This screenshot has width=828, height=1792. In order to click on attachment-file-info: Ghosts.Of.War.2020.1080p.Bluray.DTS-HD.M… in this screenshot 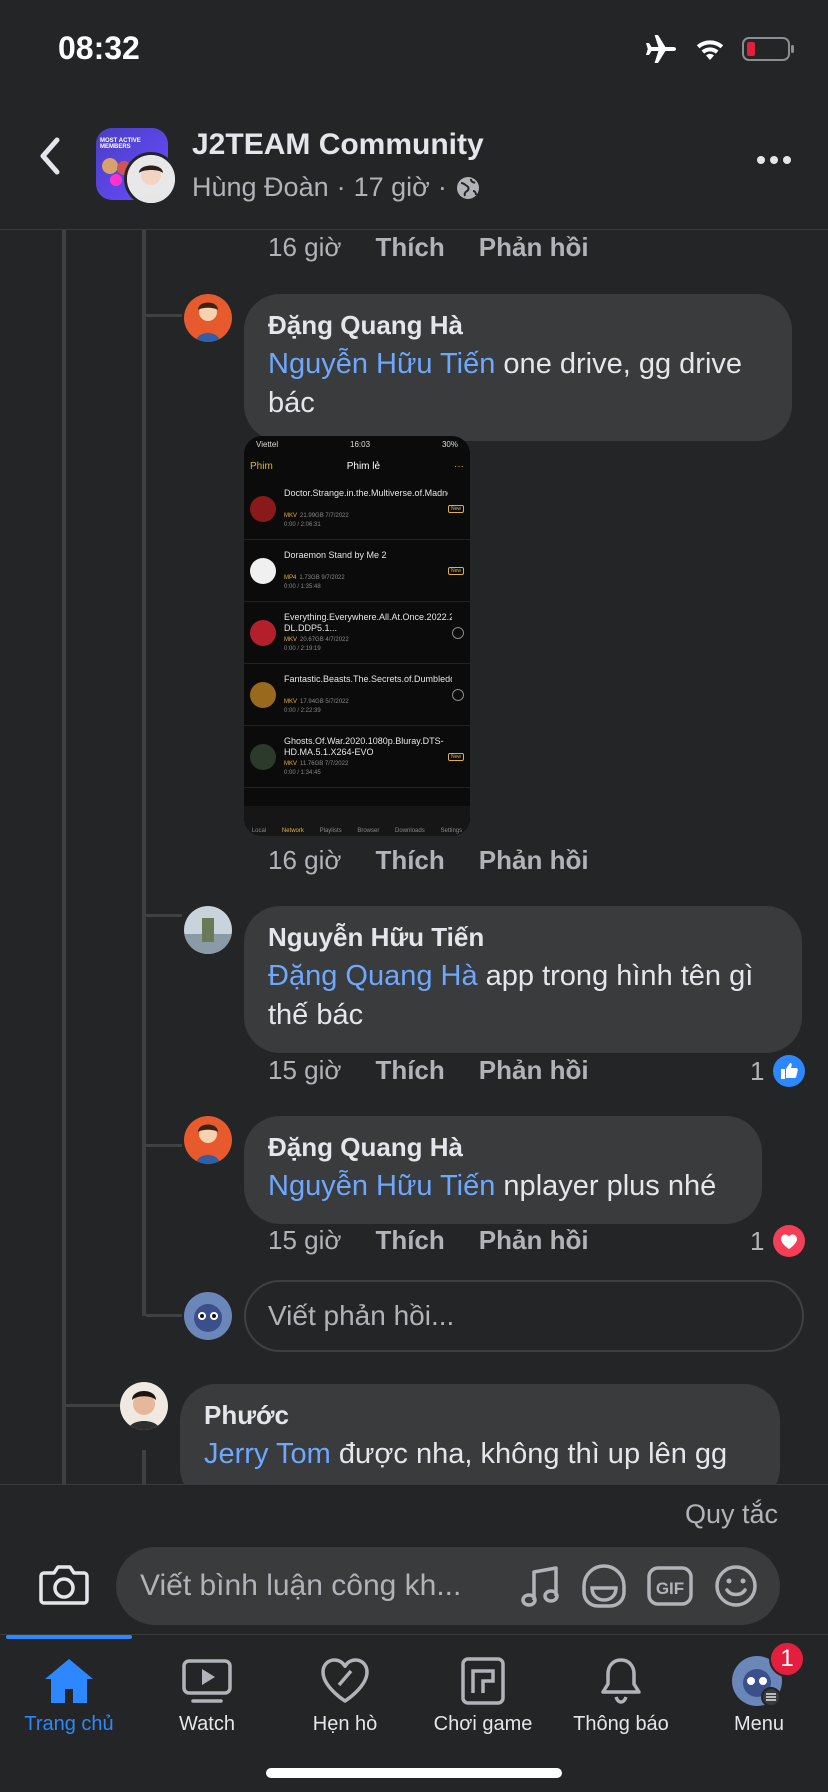, I will do `click(366, 757)`.